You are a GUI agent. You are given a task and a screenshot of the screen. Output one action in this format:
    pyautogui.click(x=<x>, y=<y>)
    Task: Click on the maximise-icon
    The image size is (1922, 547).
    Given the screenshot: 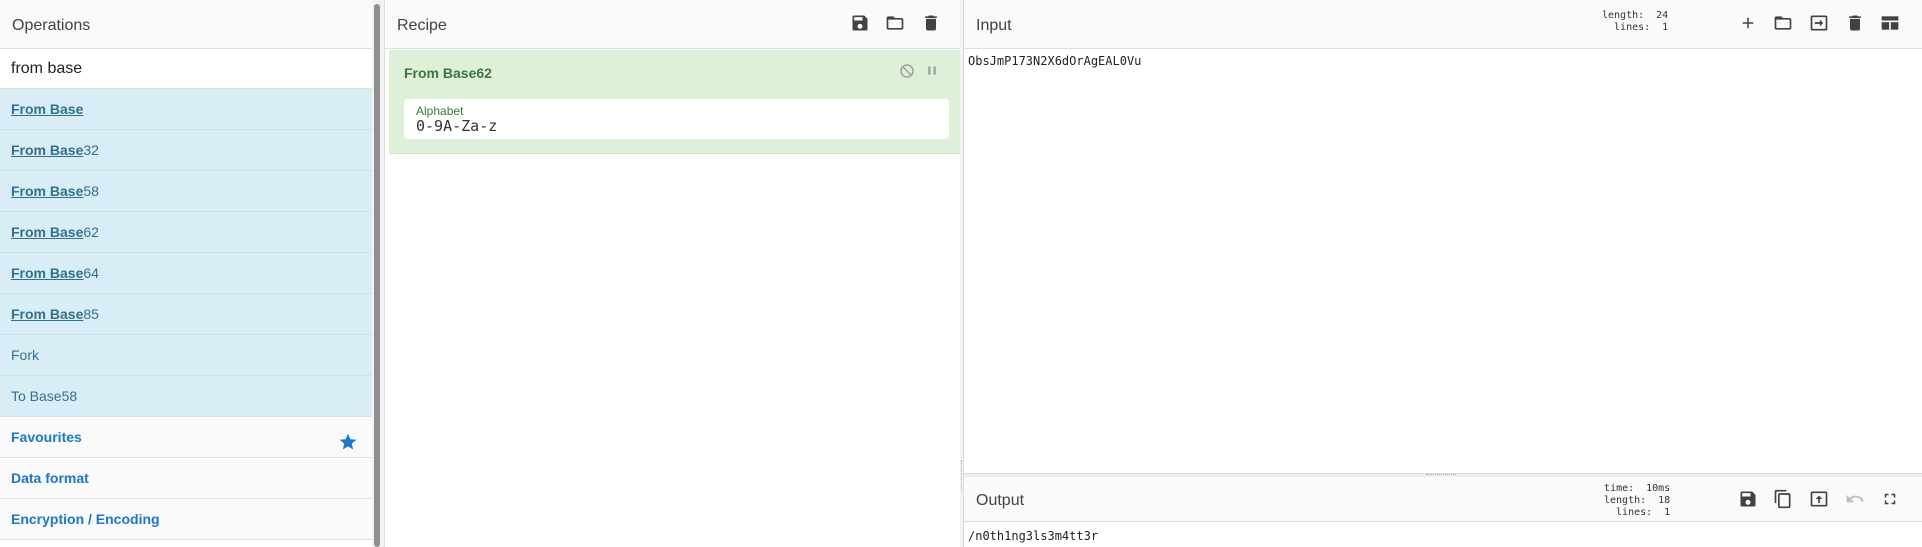 What is the action you would take?
    pyautogui.click(x=1890, y=499)
    